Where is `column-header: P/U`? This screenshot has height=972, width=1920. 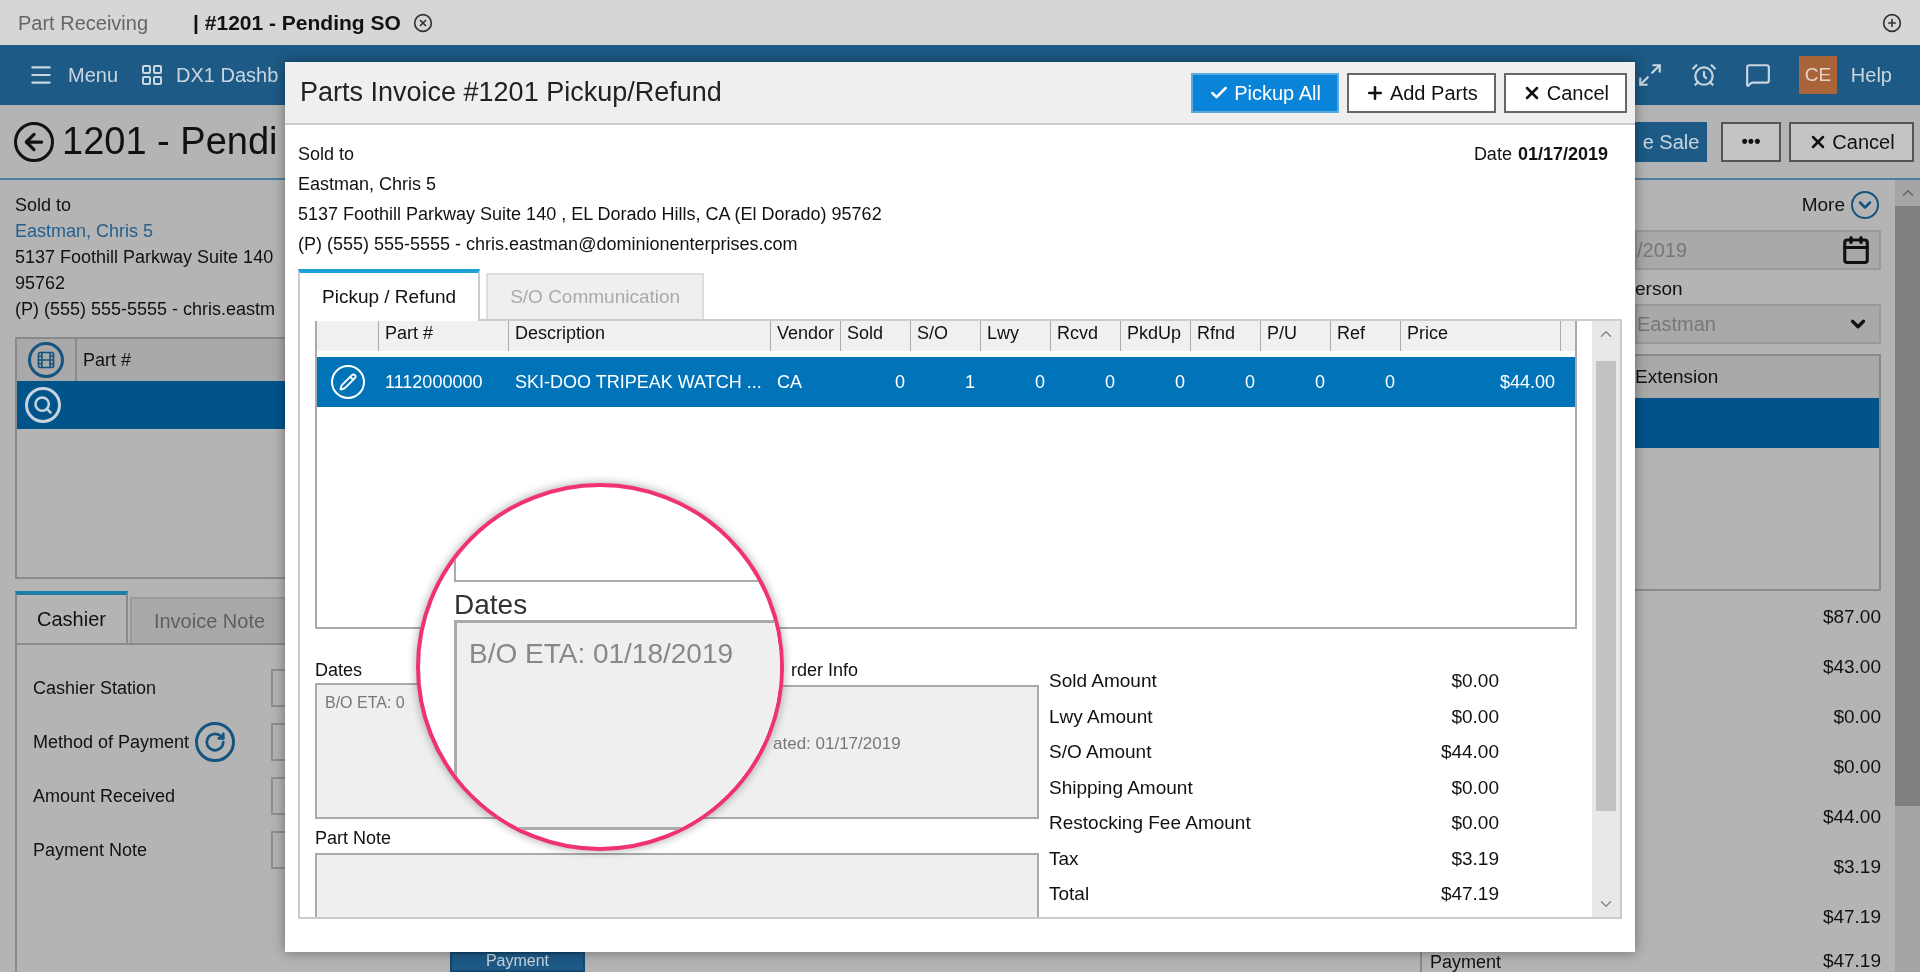
column-header: P/U is located at coordinates (1296, 336).